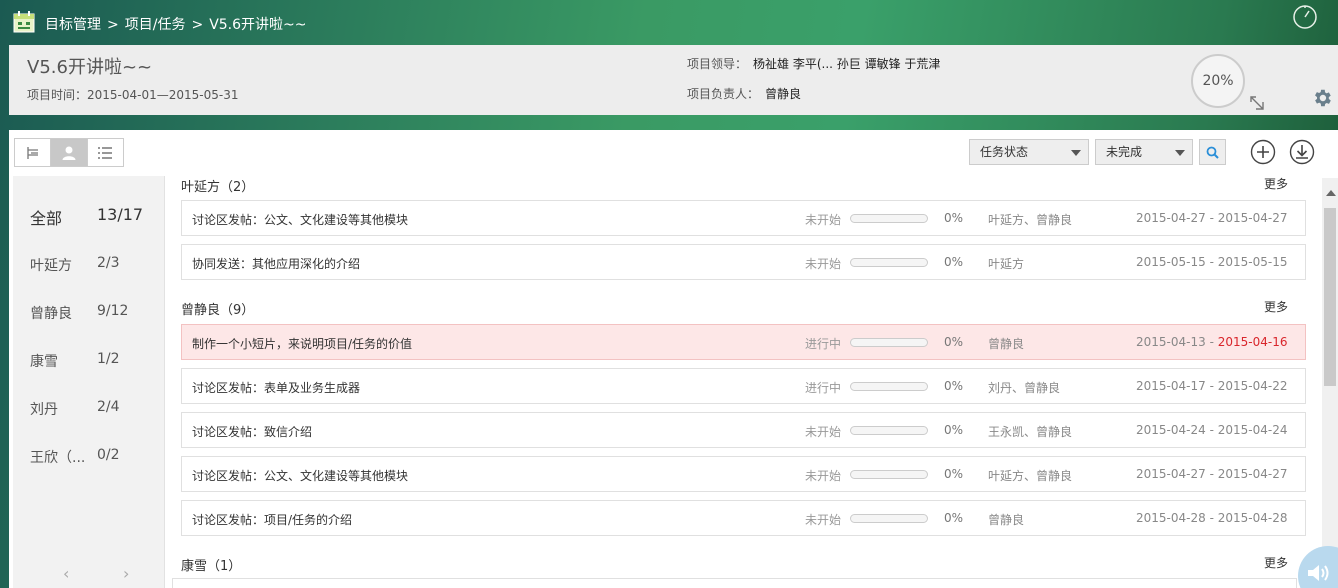  Describe the element at coordinates (846, 64) in the screenshot. I see `leaders-value: 杨祉雄 李平(... 孙巨 谭敏锋 于荒津` at that location.